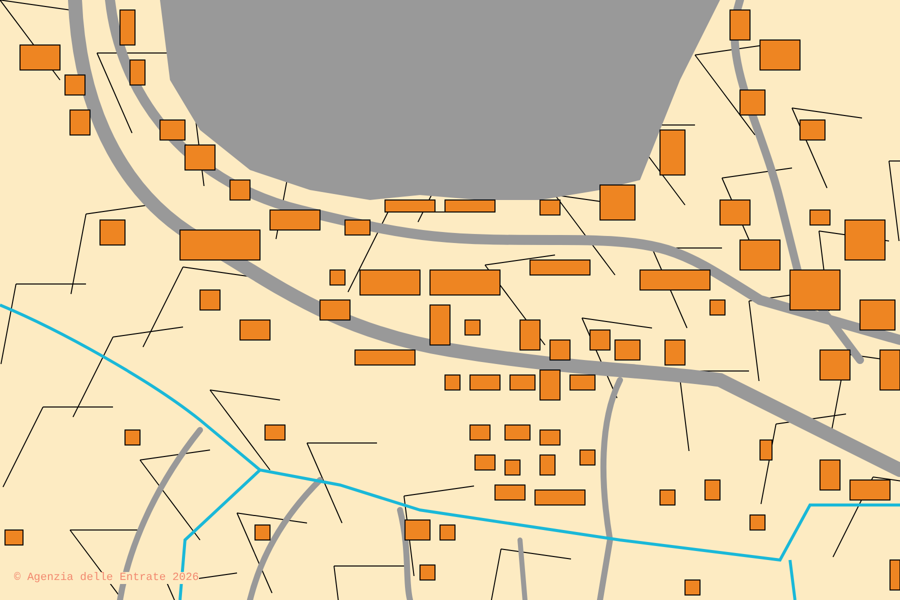  Describe the element at coordinates (106, 578) in the screenshot. I see `map-attribution: © Agenzia delle Entrate 2026` at that location.